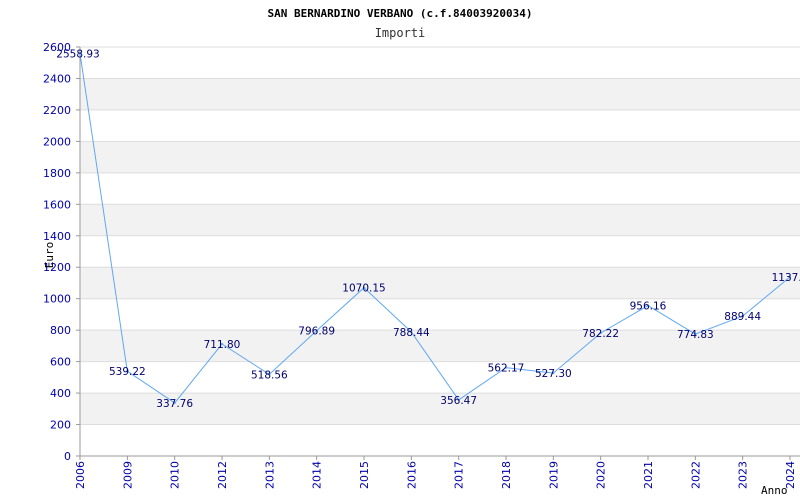 The width and height of the screenshot is (800, 500). What do you see at coordinates (269, 475) in the screenshot?
I see `x-tick-label: 2013` at bounding box center [269, 475].